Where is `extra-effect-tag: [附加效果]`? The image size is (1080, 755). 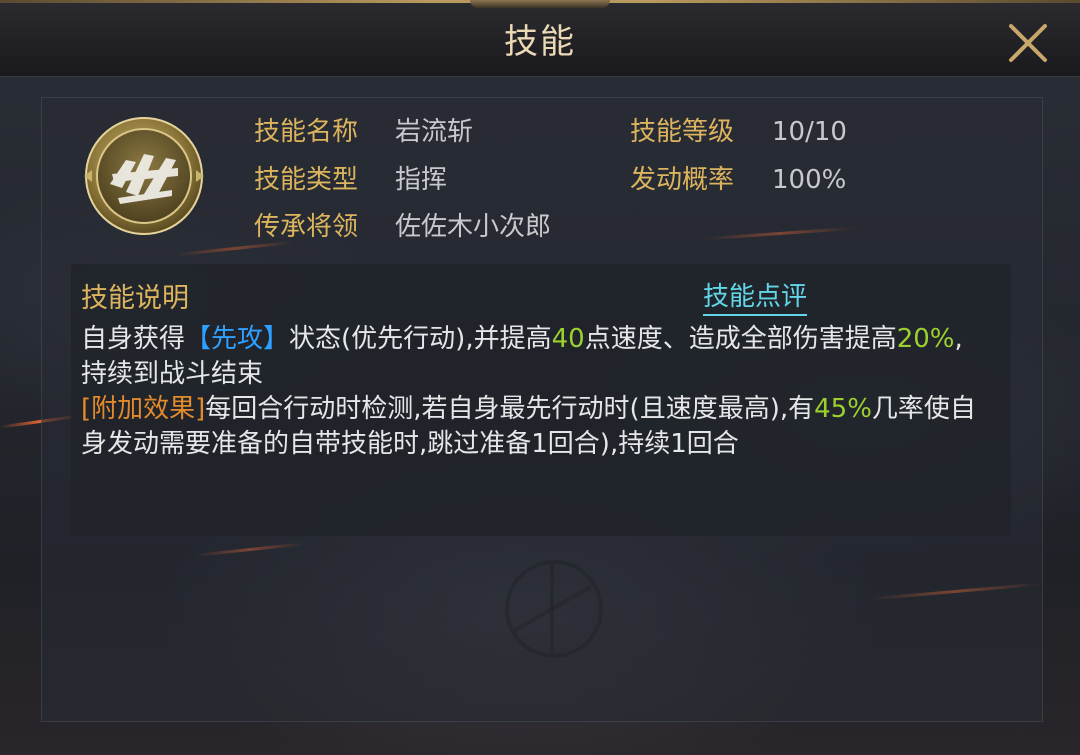 extra-effect-tag: [附加效果] is located at coordinates (143, 409).